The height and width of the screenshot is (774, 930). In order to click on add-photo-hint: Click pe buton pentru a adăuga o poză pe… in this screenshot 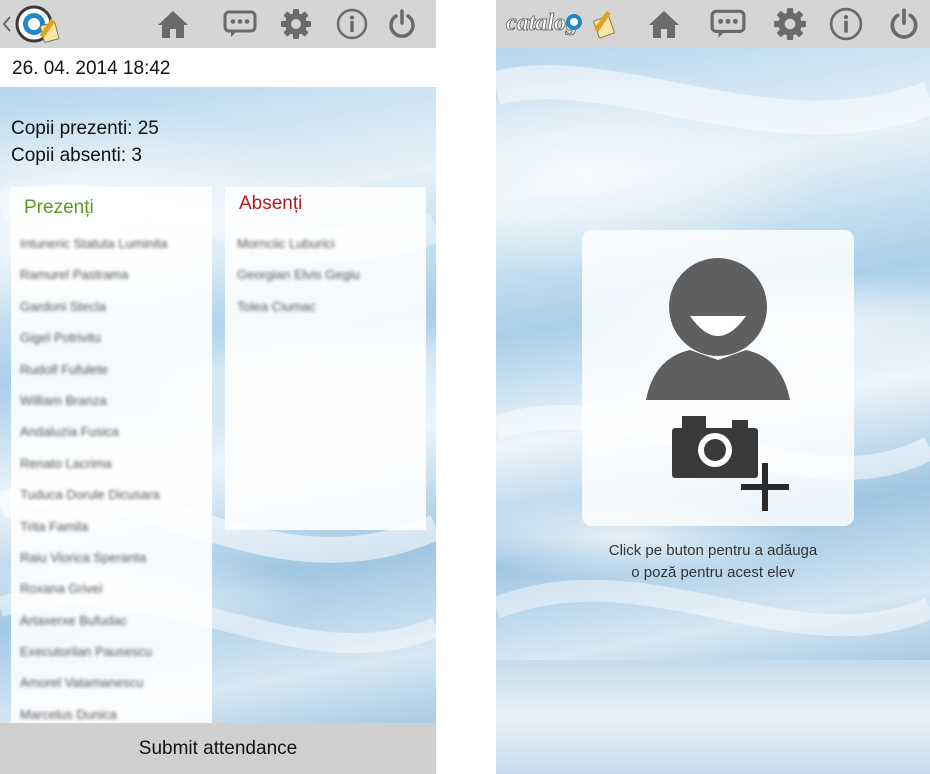, I will do `click(713, 562)`.